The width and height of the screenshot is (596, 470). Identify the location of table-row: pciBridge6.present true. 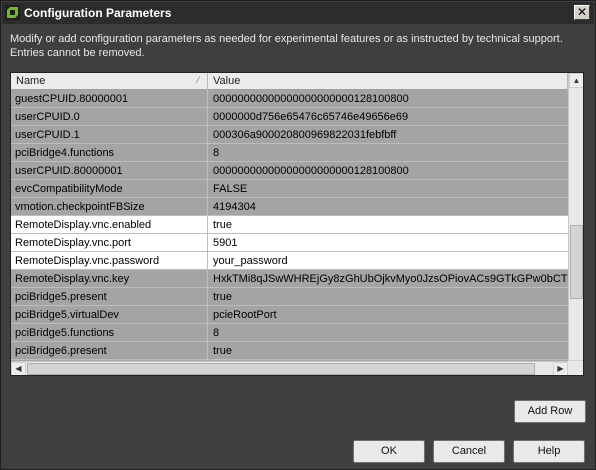
(289, 351).